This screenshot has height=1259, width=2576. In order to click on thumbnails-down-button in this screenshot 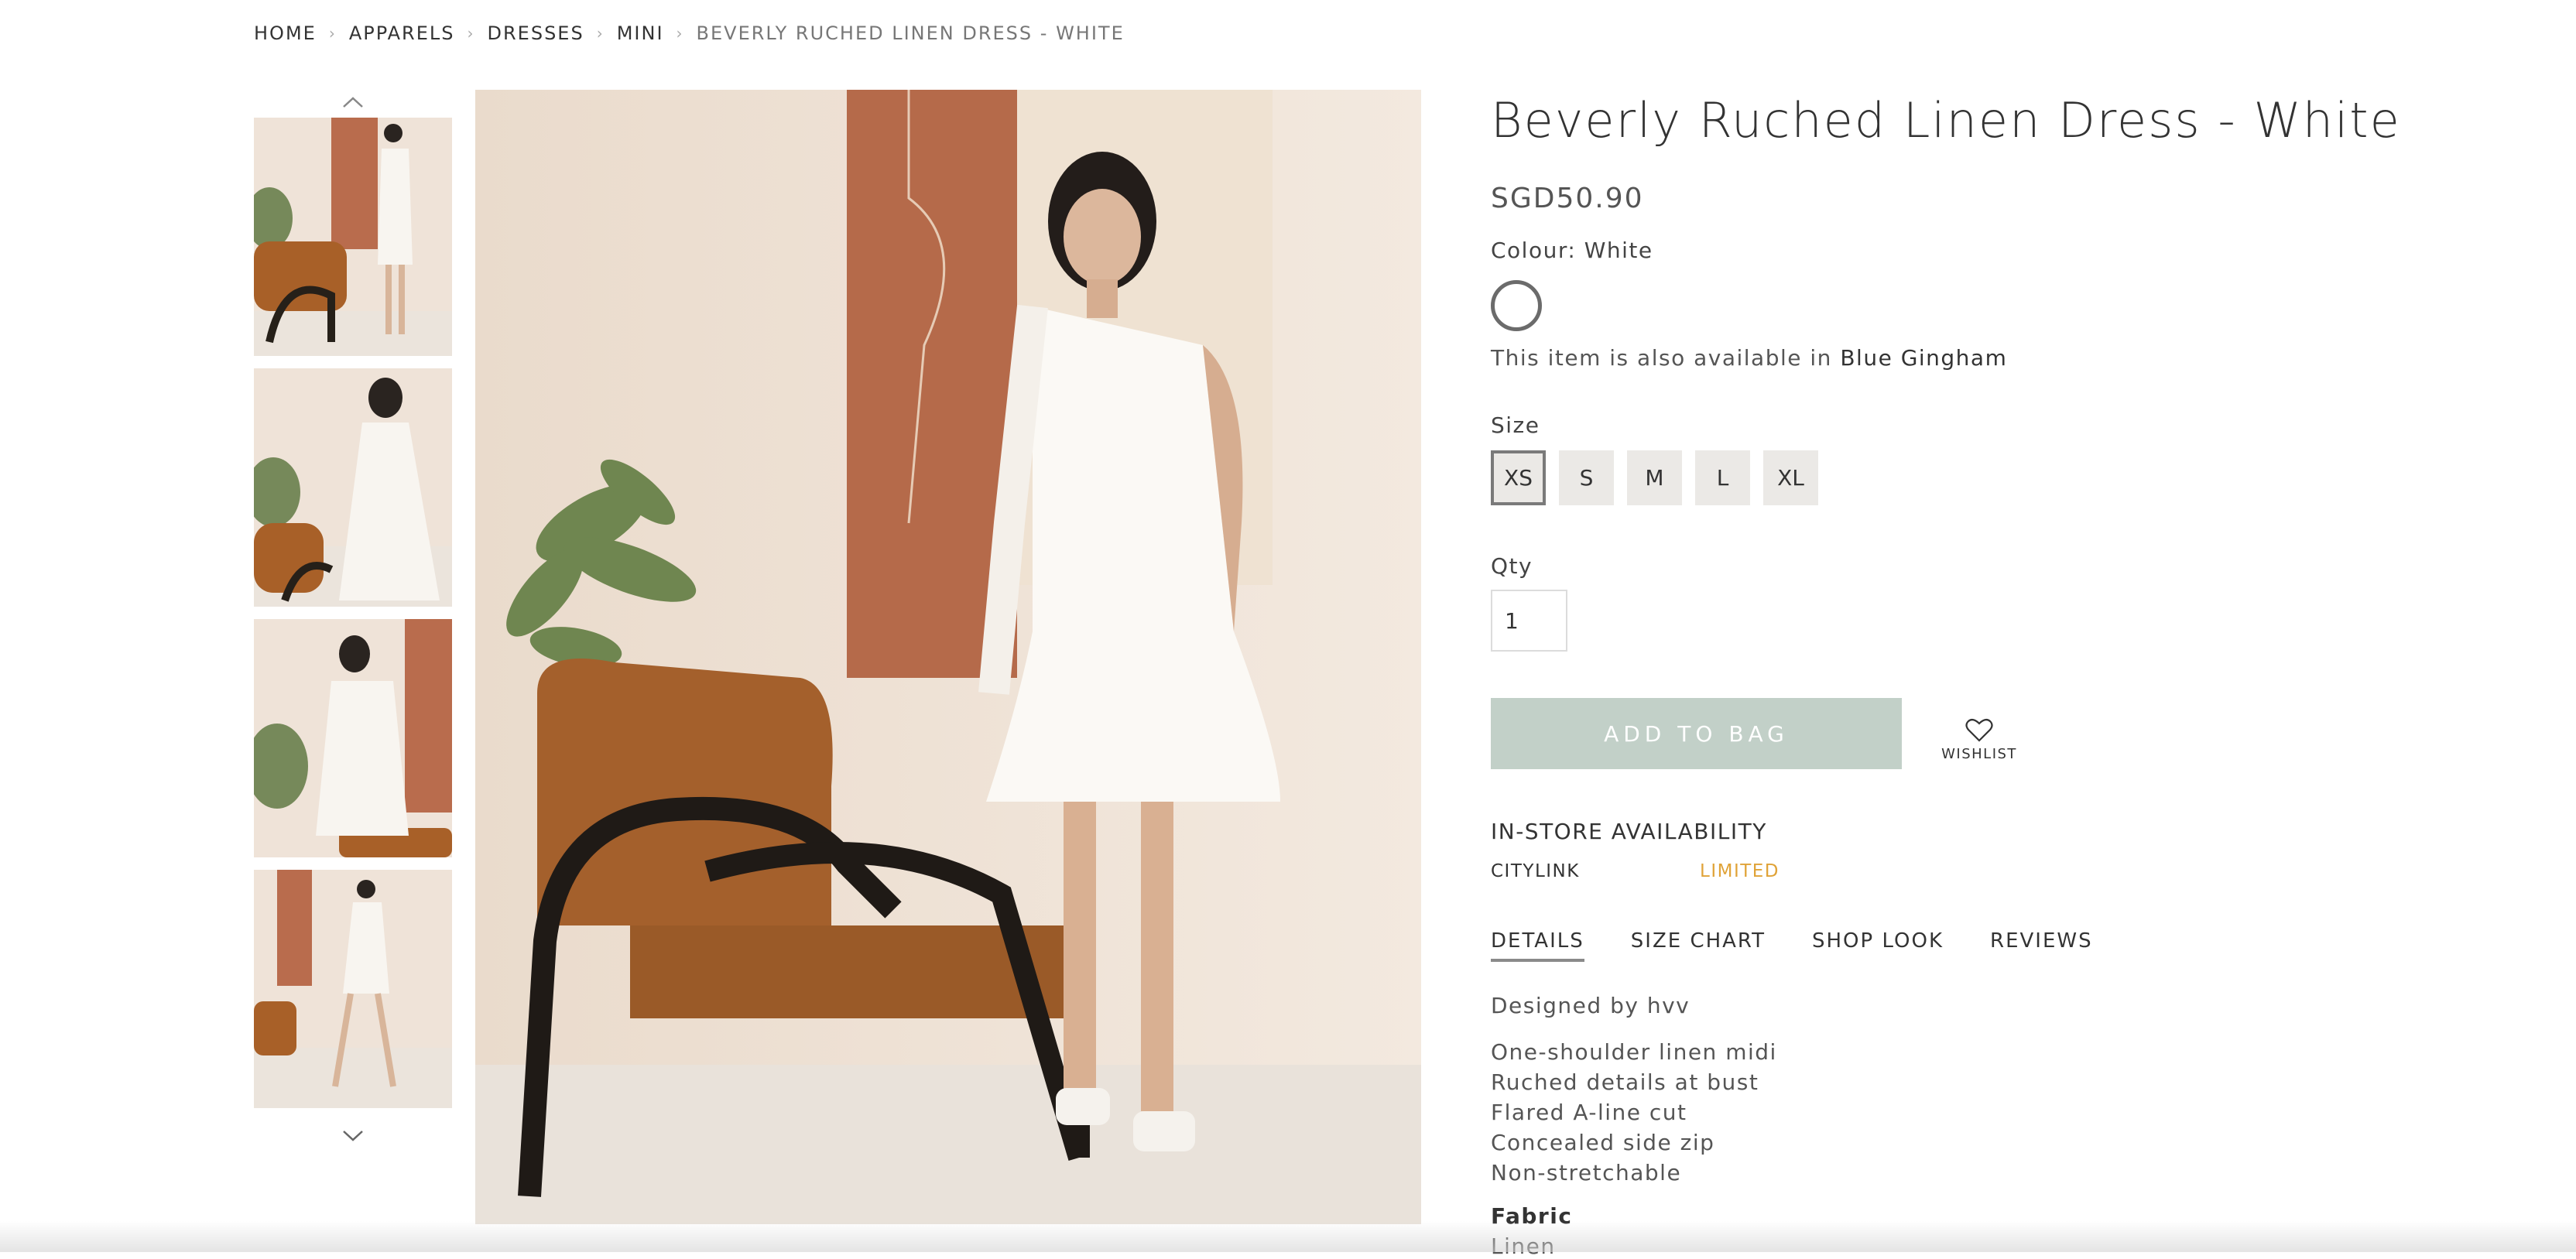, I will do `click(353, 1135)`.